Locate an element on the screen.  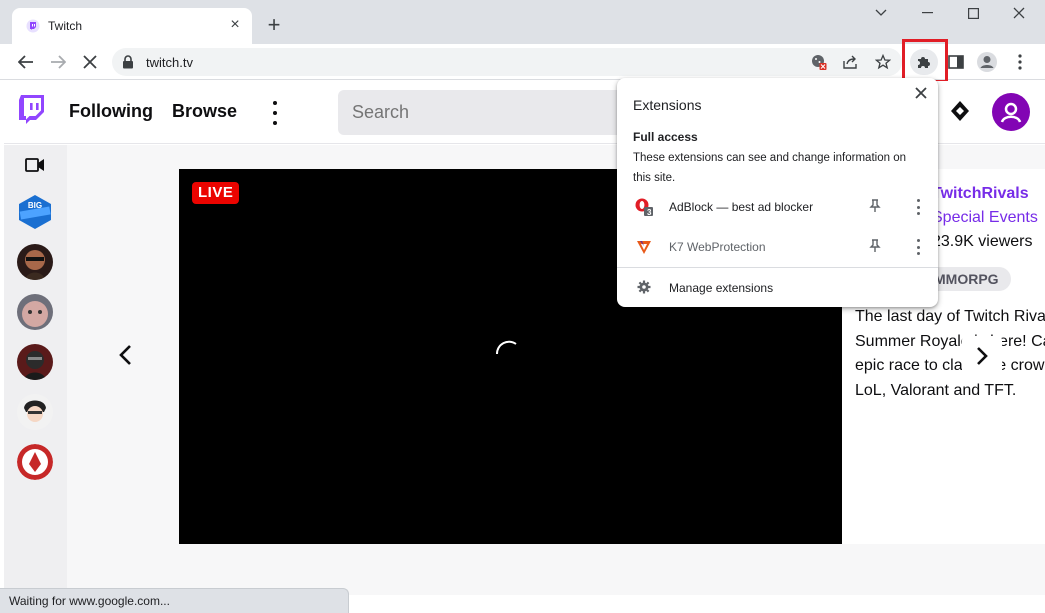
loading-spinner-icon is located at coordinates (506, 347).